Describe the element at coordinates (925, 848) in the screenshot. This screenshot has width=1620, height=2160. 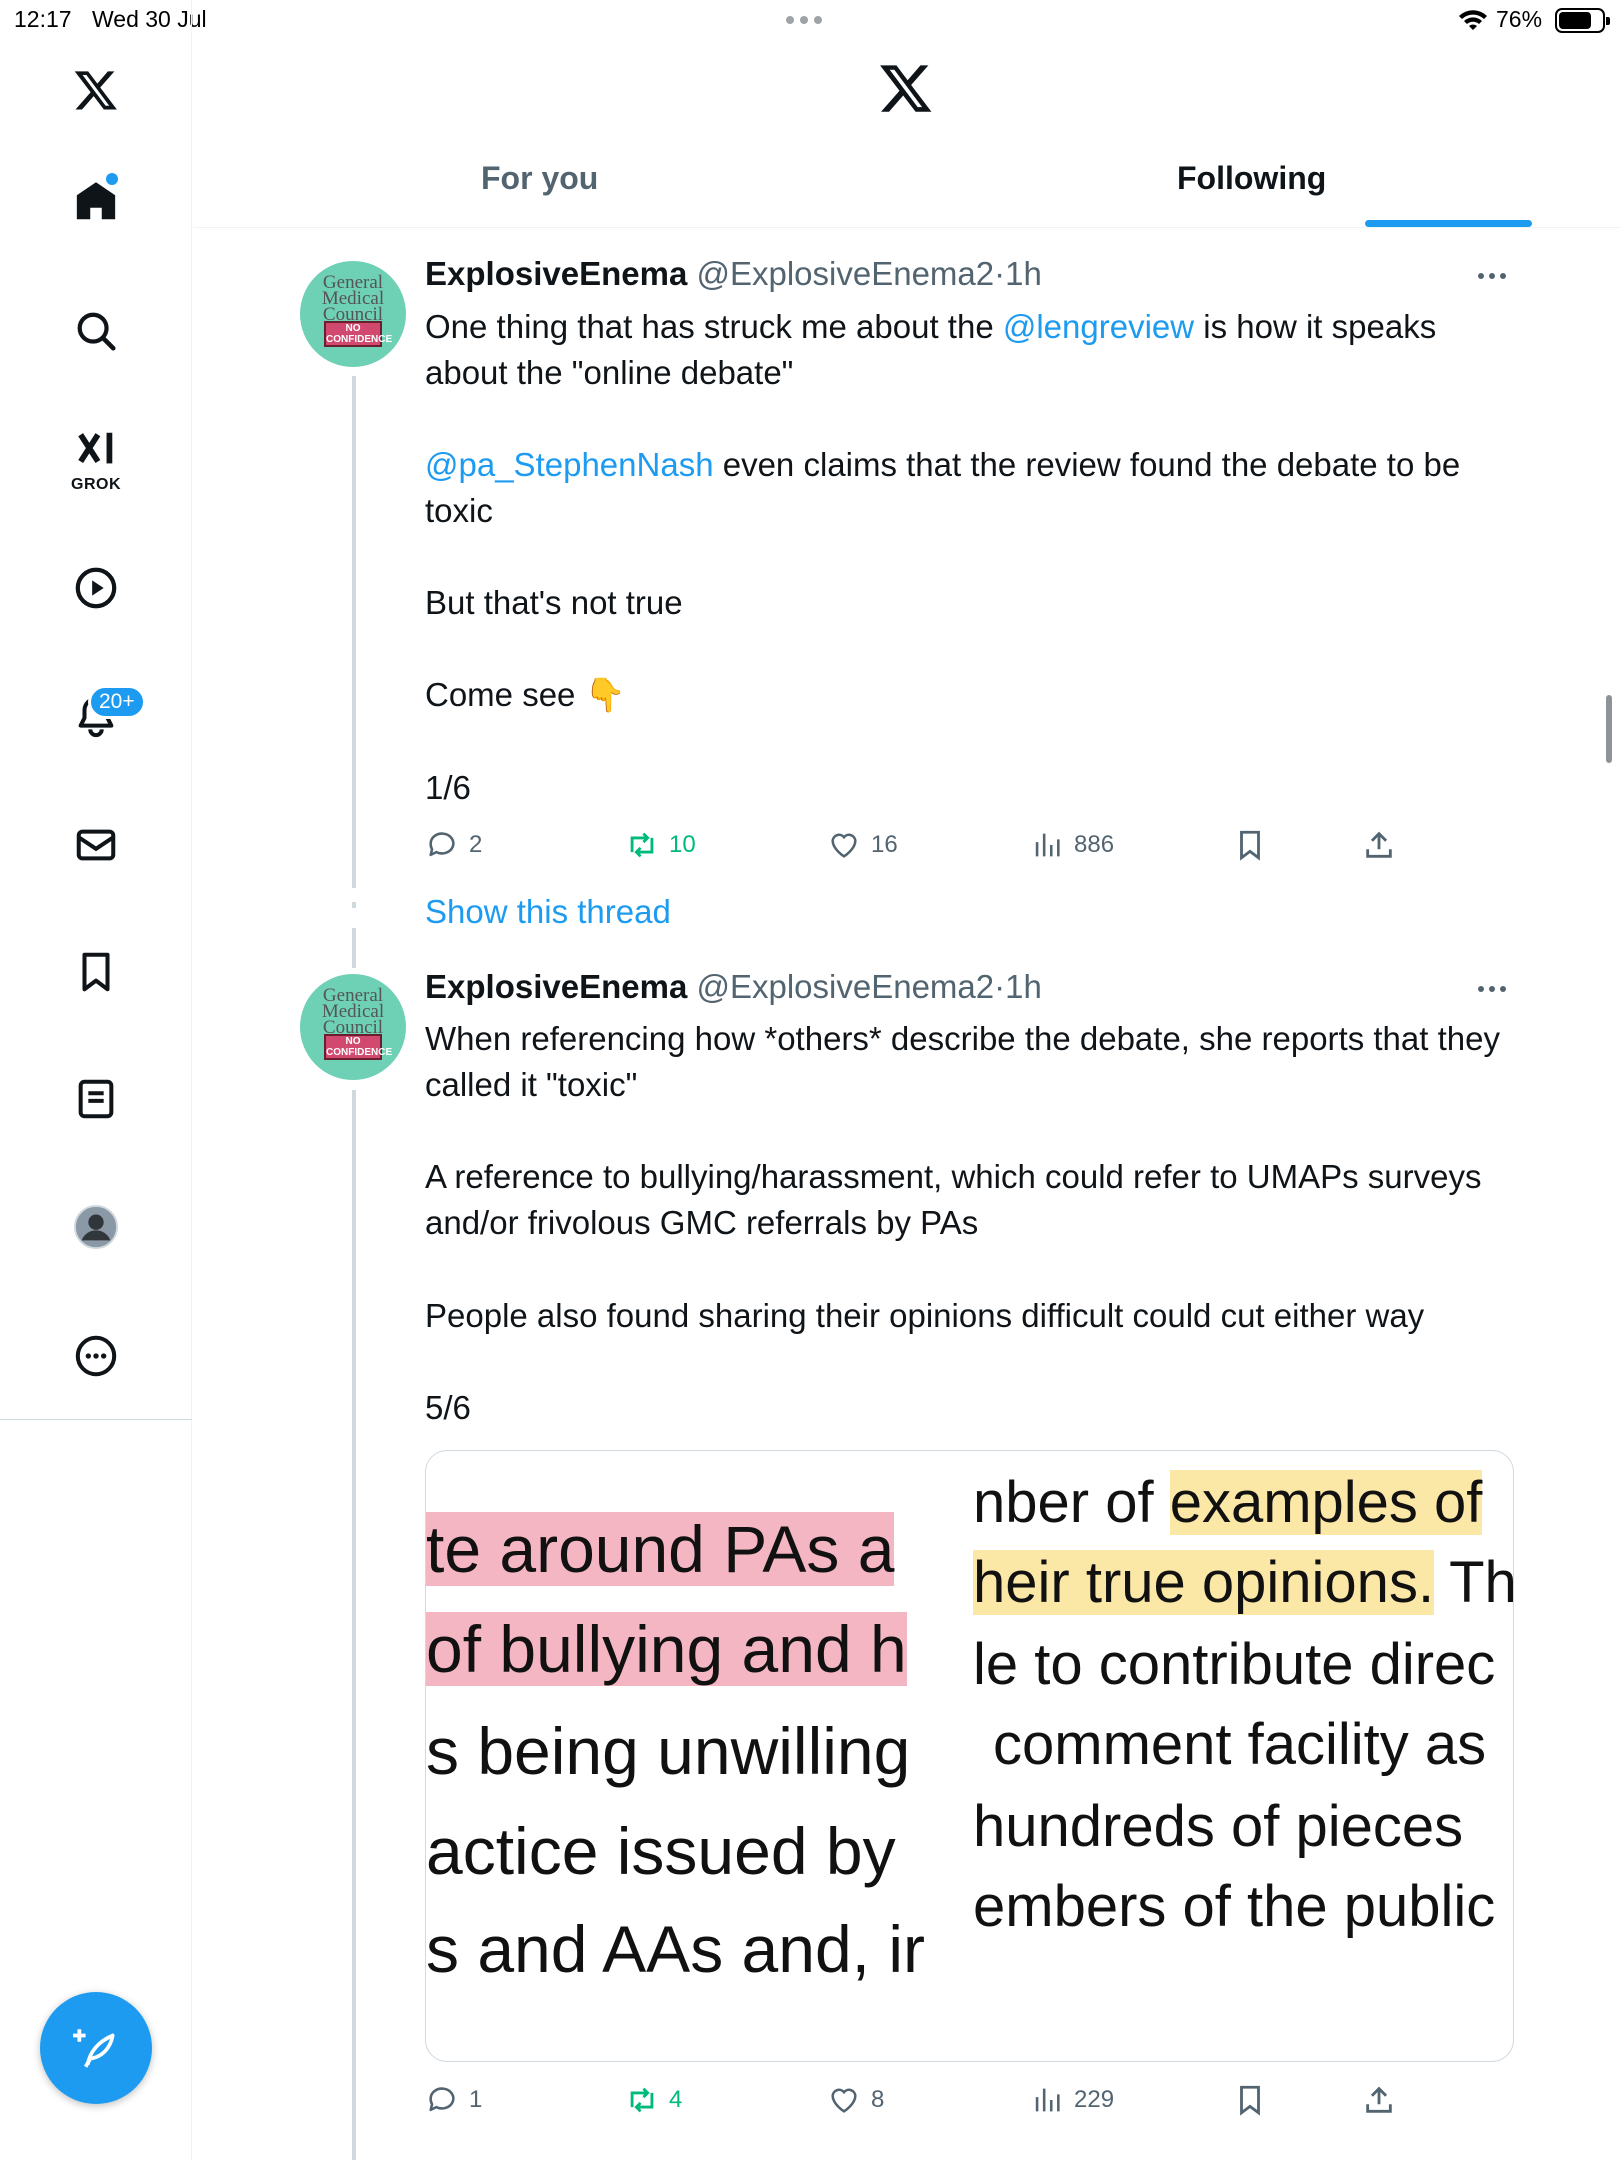
I see `tweet-actions: 2 10 16 886` at that location.